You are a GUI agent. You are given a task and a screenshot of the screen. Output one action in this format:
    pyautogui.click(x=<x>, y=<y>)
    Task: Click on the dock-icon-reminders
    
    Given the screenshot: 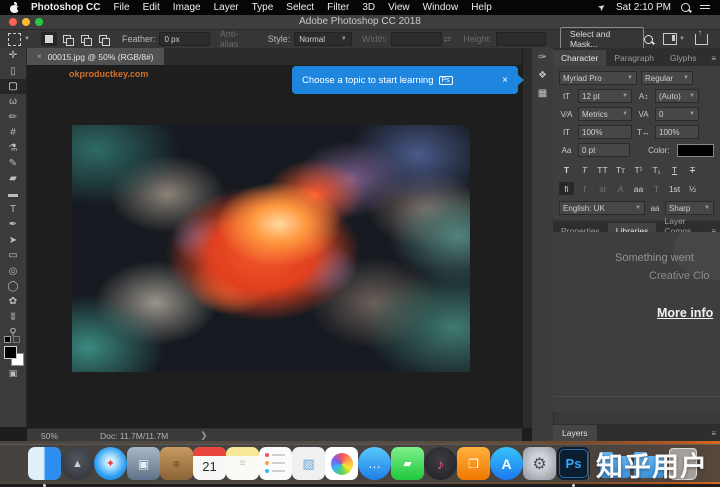 What is the action you would take?
    pyautogui.click(x=275, y=463)
    